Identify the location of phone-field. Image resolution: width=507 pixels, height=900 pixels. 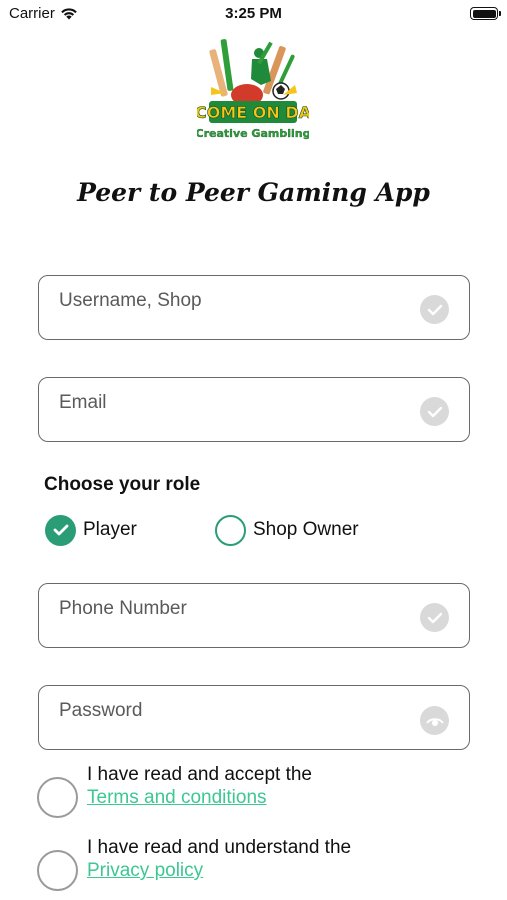
(254, 615).